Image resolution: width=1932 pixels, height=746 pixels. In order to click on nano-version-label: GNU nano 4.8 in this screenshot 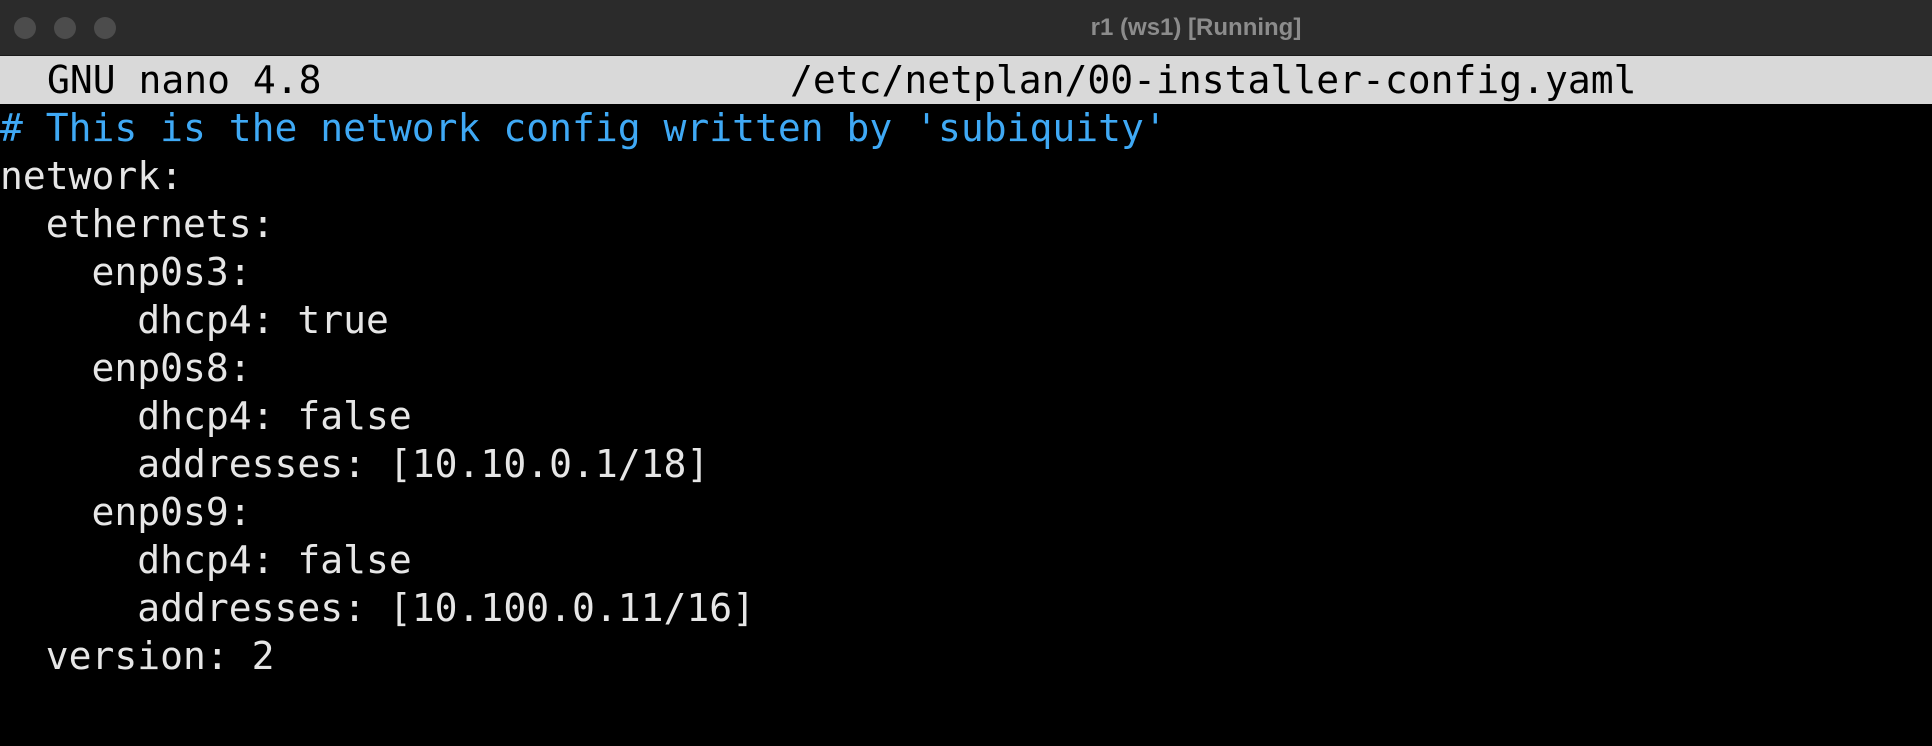, I will do `click(184, 80)`.